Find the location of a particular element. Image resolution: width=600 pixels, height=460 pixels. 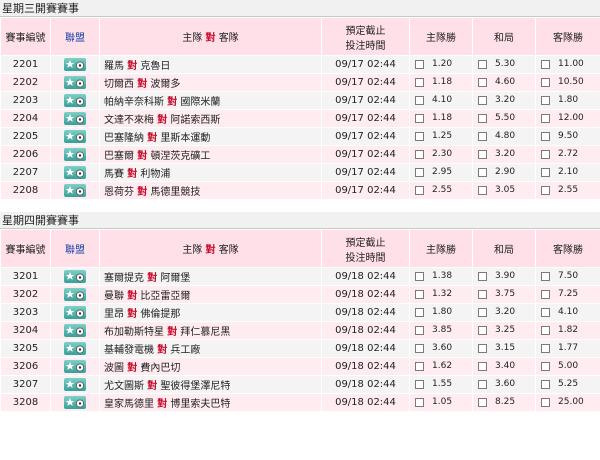

away-team: 博里索夫巴特 is located at coordinates (200, 404).